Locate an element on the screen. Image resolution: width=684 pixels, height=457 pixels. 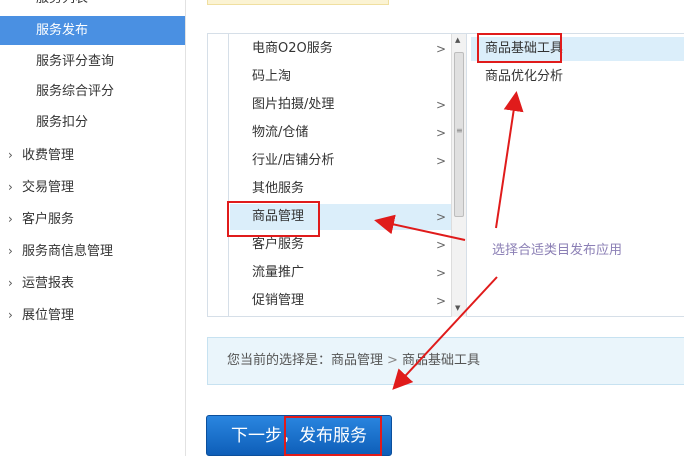
arrow-to-tool is located at coordinates (509, 160).